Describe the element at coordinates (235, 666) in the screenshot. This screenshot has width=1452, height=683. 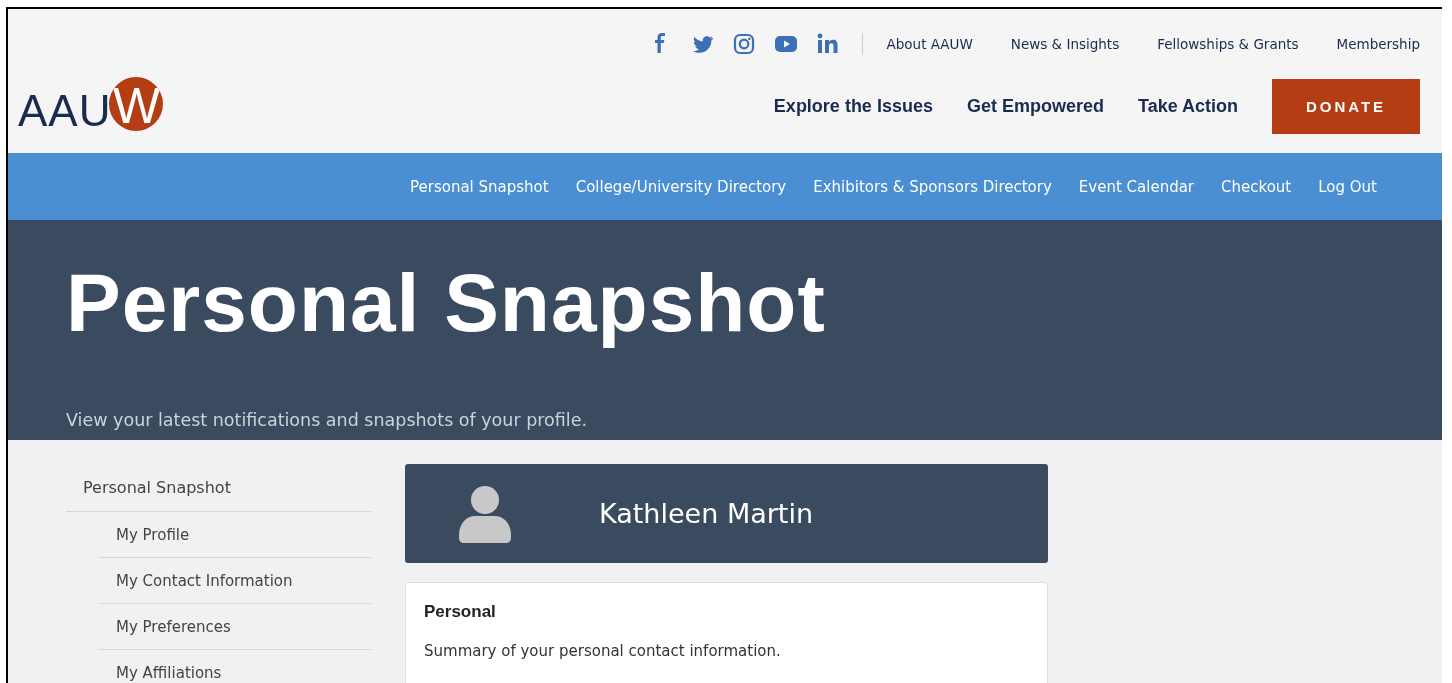
I see `sidebar-item: My Affiliations` at that location.